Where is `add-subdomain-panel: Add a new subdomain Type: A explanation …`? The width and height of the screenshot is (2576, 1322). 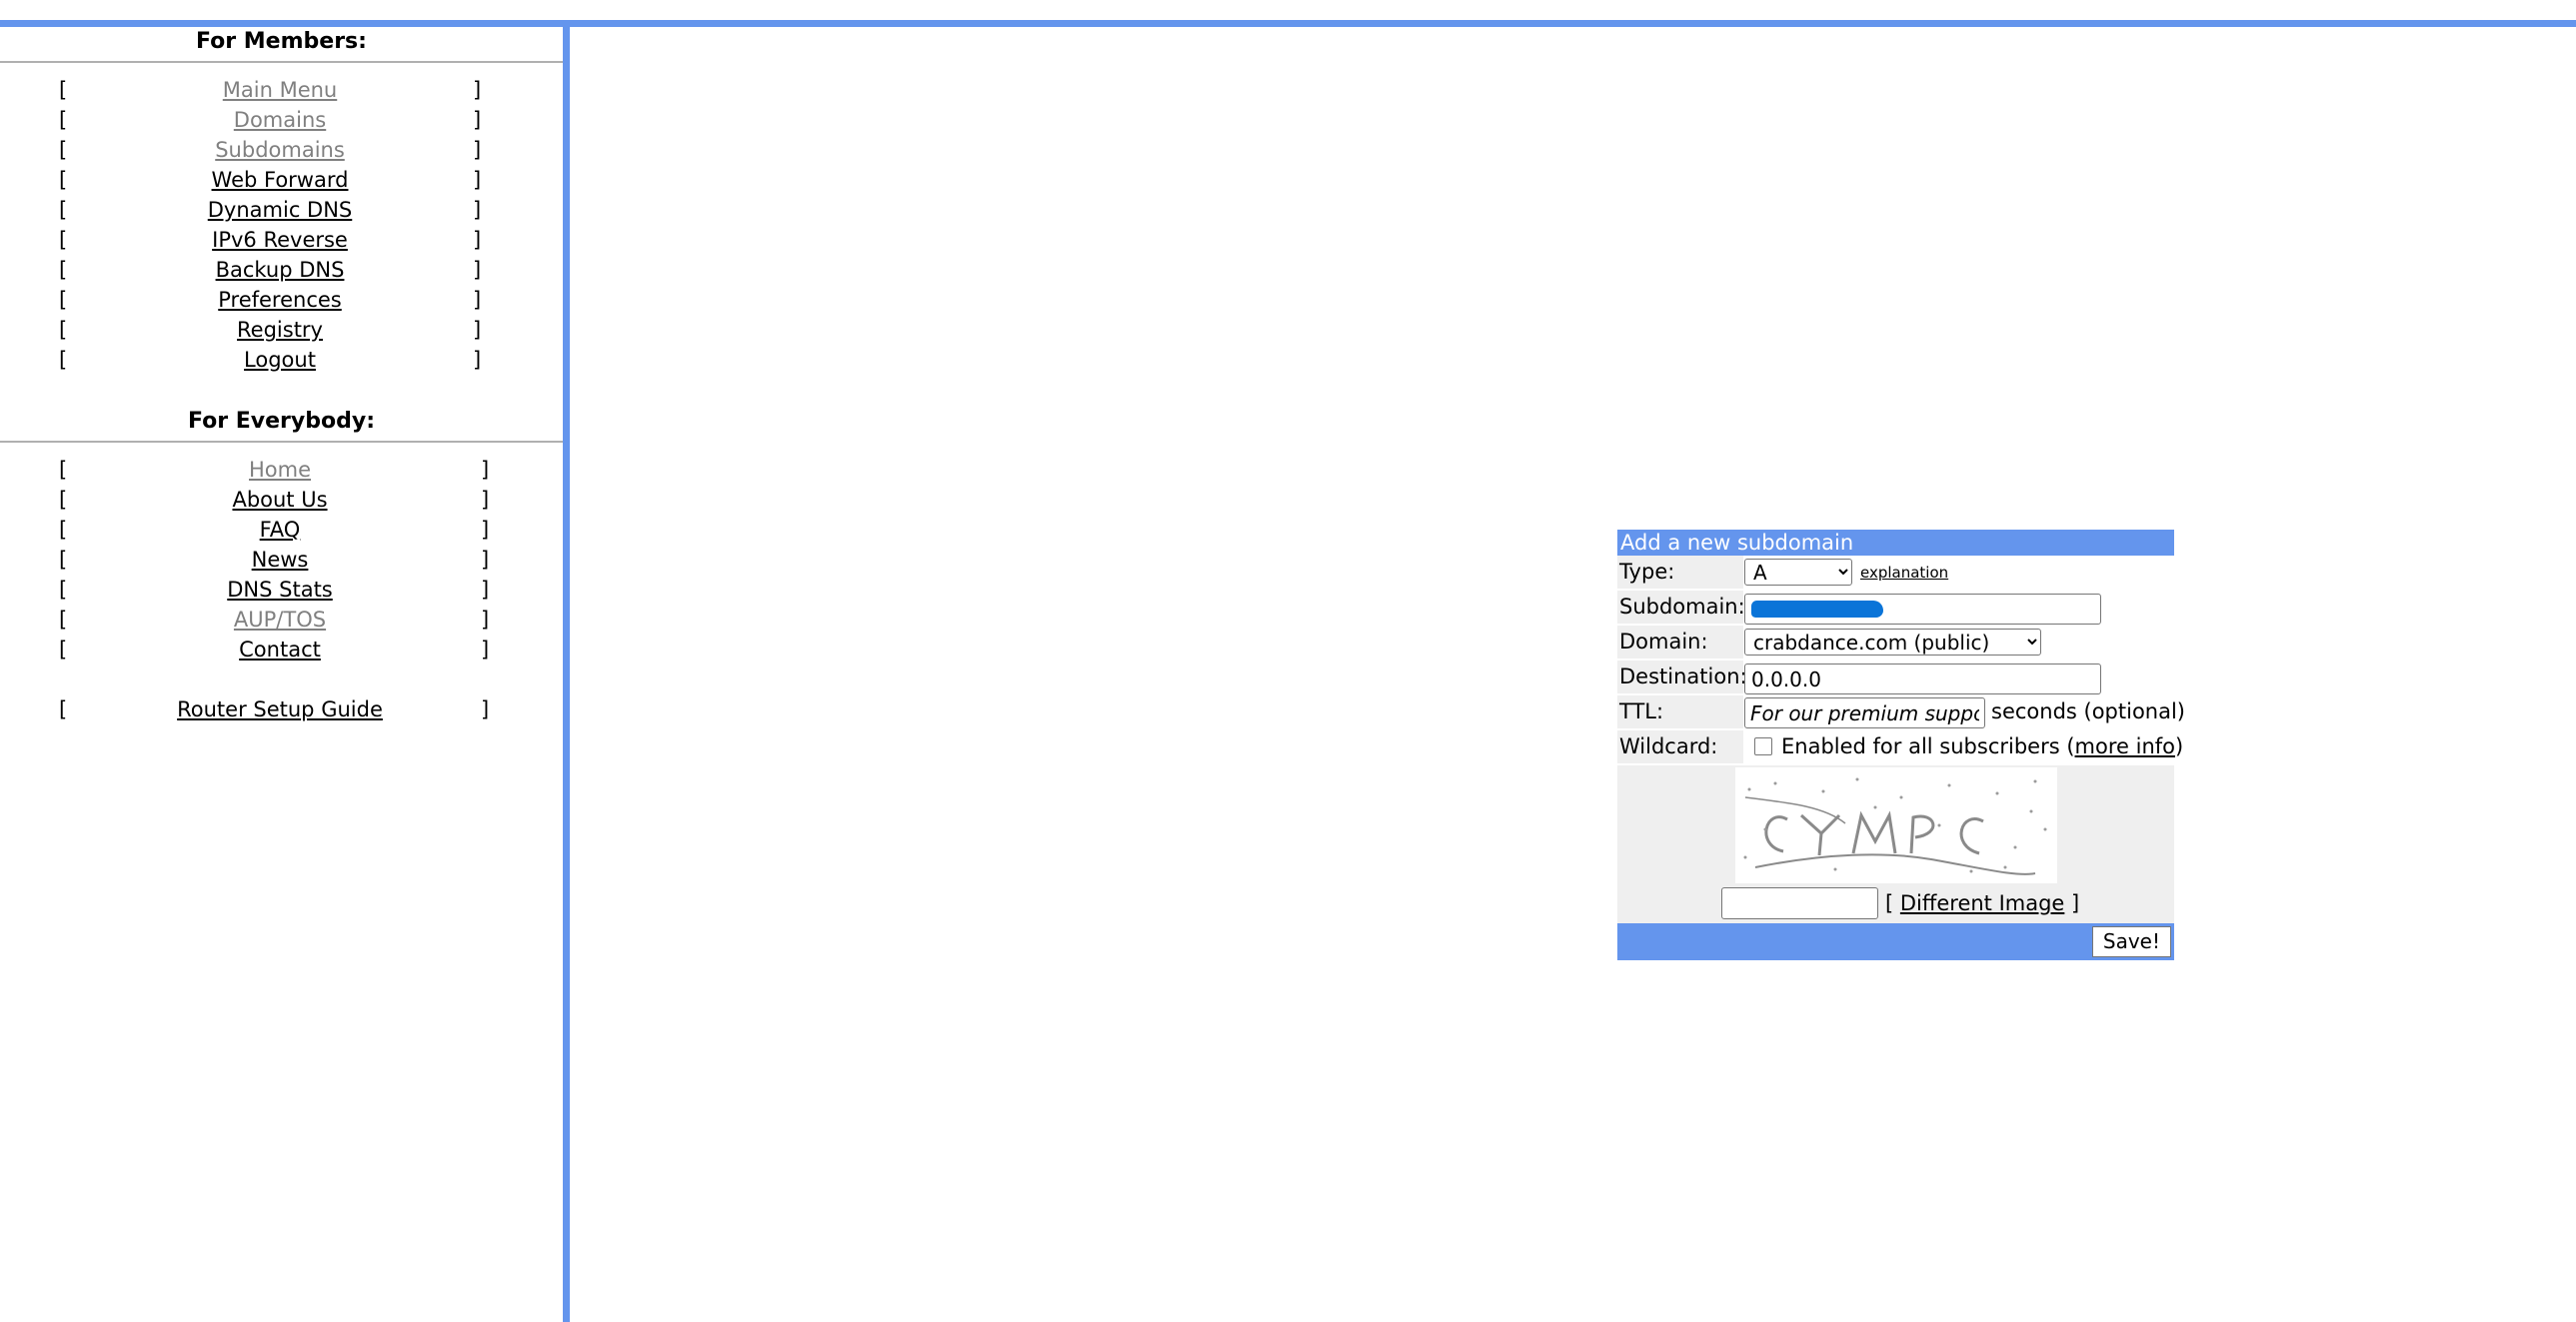
add-subdomain-panel: Add a new subdomain Type: A explanation … is located at coordinates (1901, 745).